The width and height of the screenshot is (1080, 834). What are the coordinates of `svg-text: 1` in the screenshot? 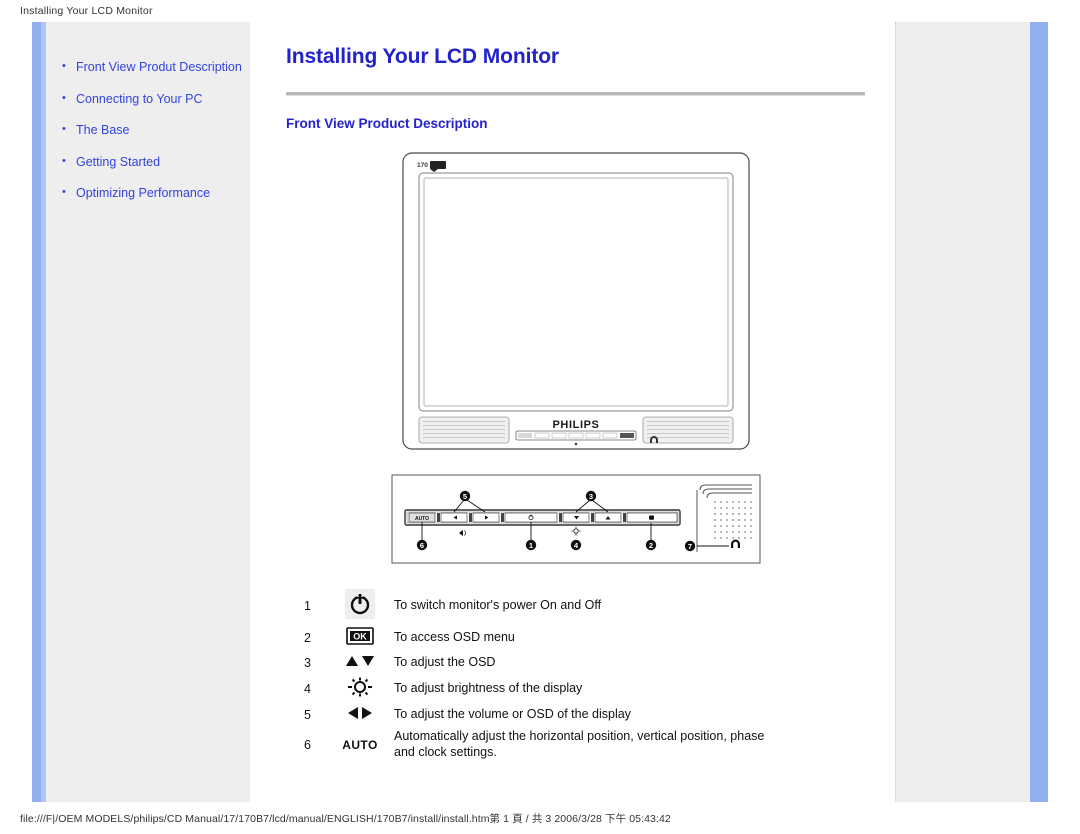 It's located at (530, 545).